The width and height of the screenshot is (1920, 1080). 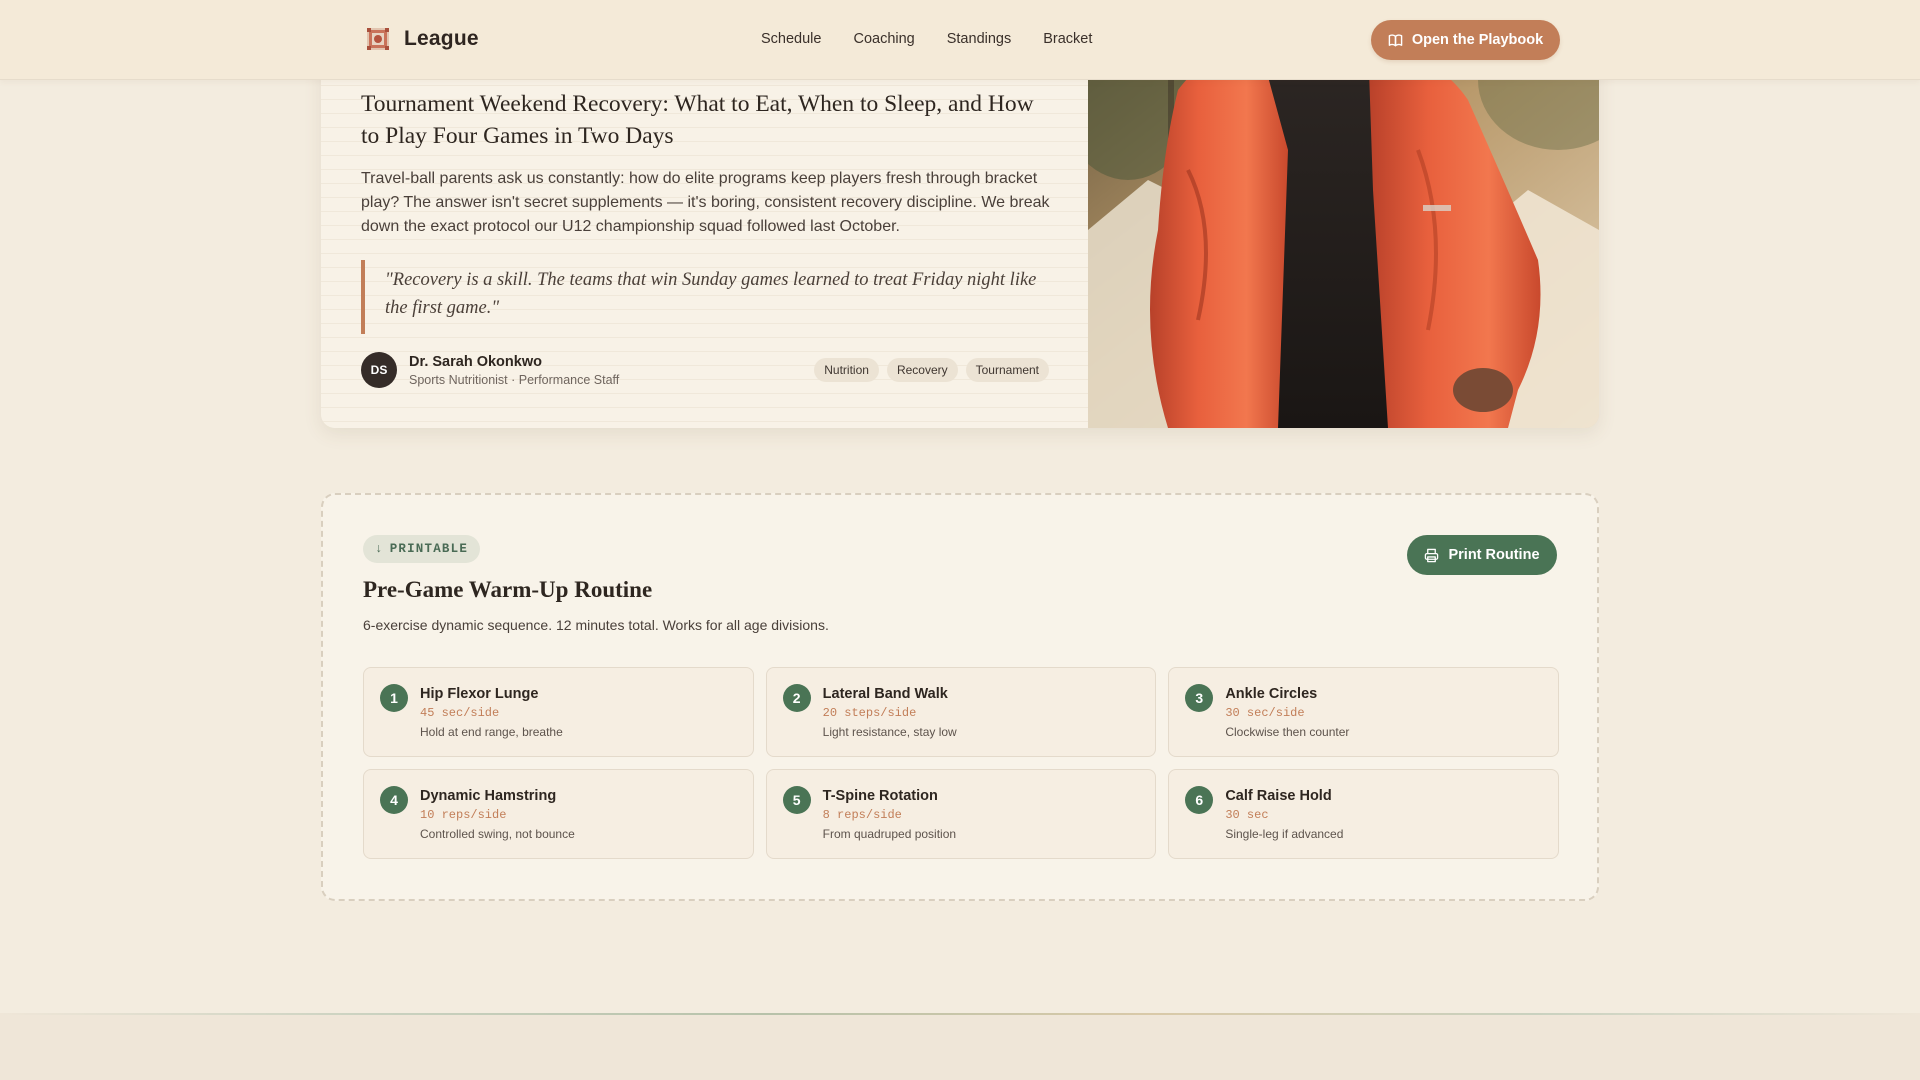 I want to click on exercise-note: Clockwise then counter, so click(x=1287, y=732).